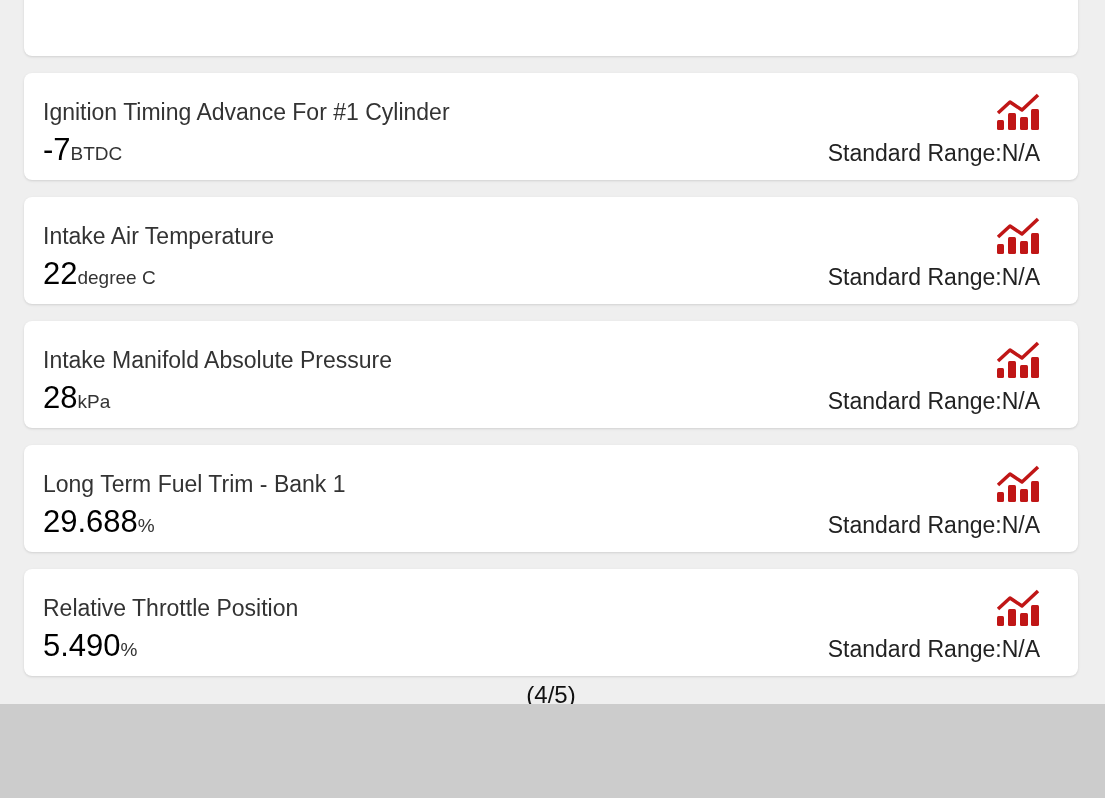 This screenshot has width=1105, height=798. I want to click on sensor-value: 22, so click(60, 273).